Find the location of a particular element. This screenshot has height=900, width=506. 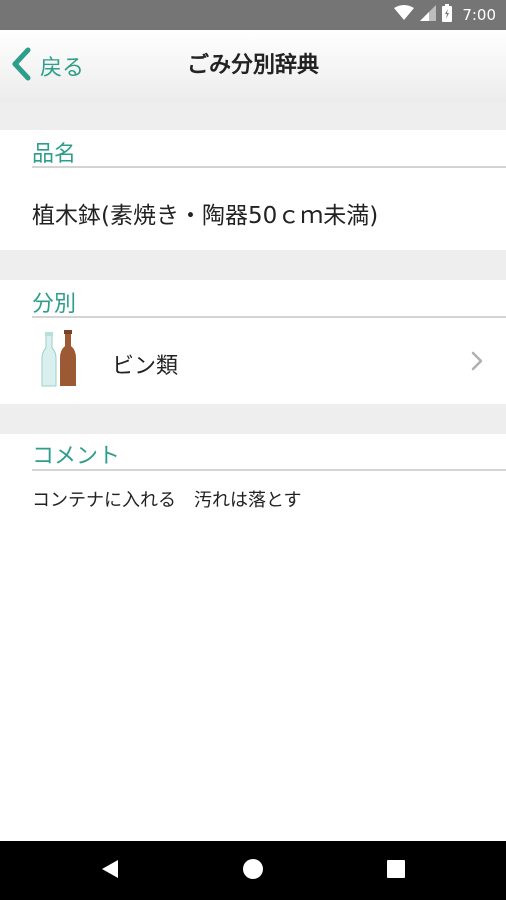

chevron-right-icon is located at coordinates (477, 363).